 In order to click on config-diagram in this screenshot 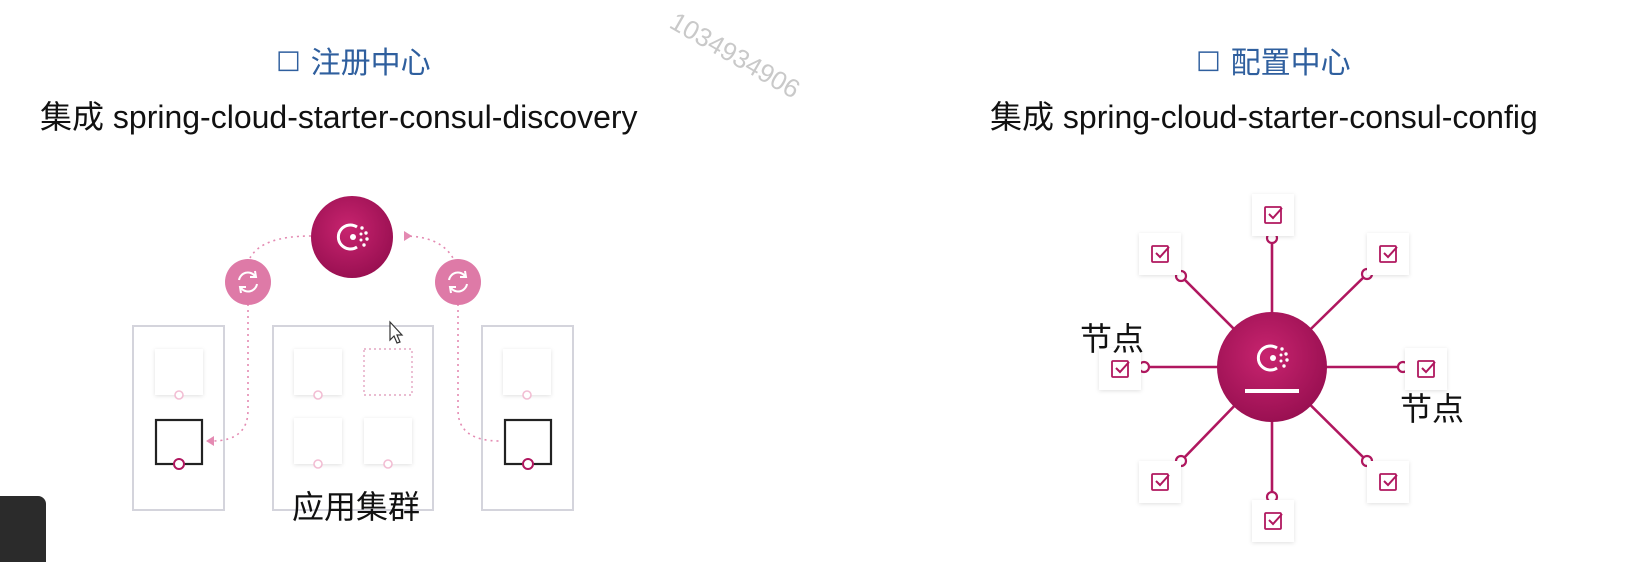, I will do `click(1273, 368)`.